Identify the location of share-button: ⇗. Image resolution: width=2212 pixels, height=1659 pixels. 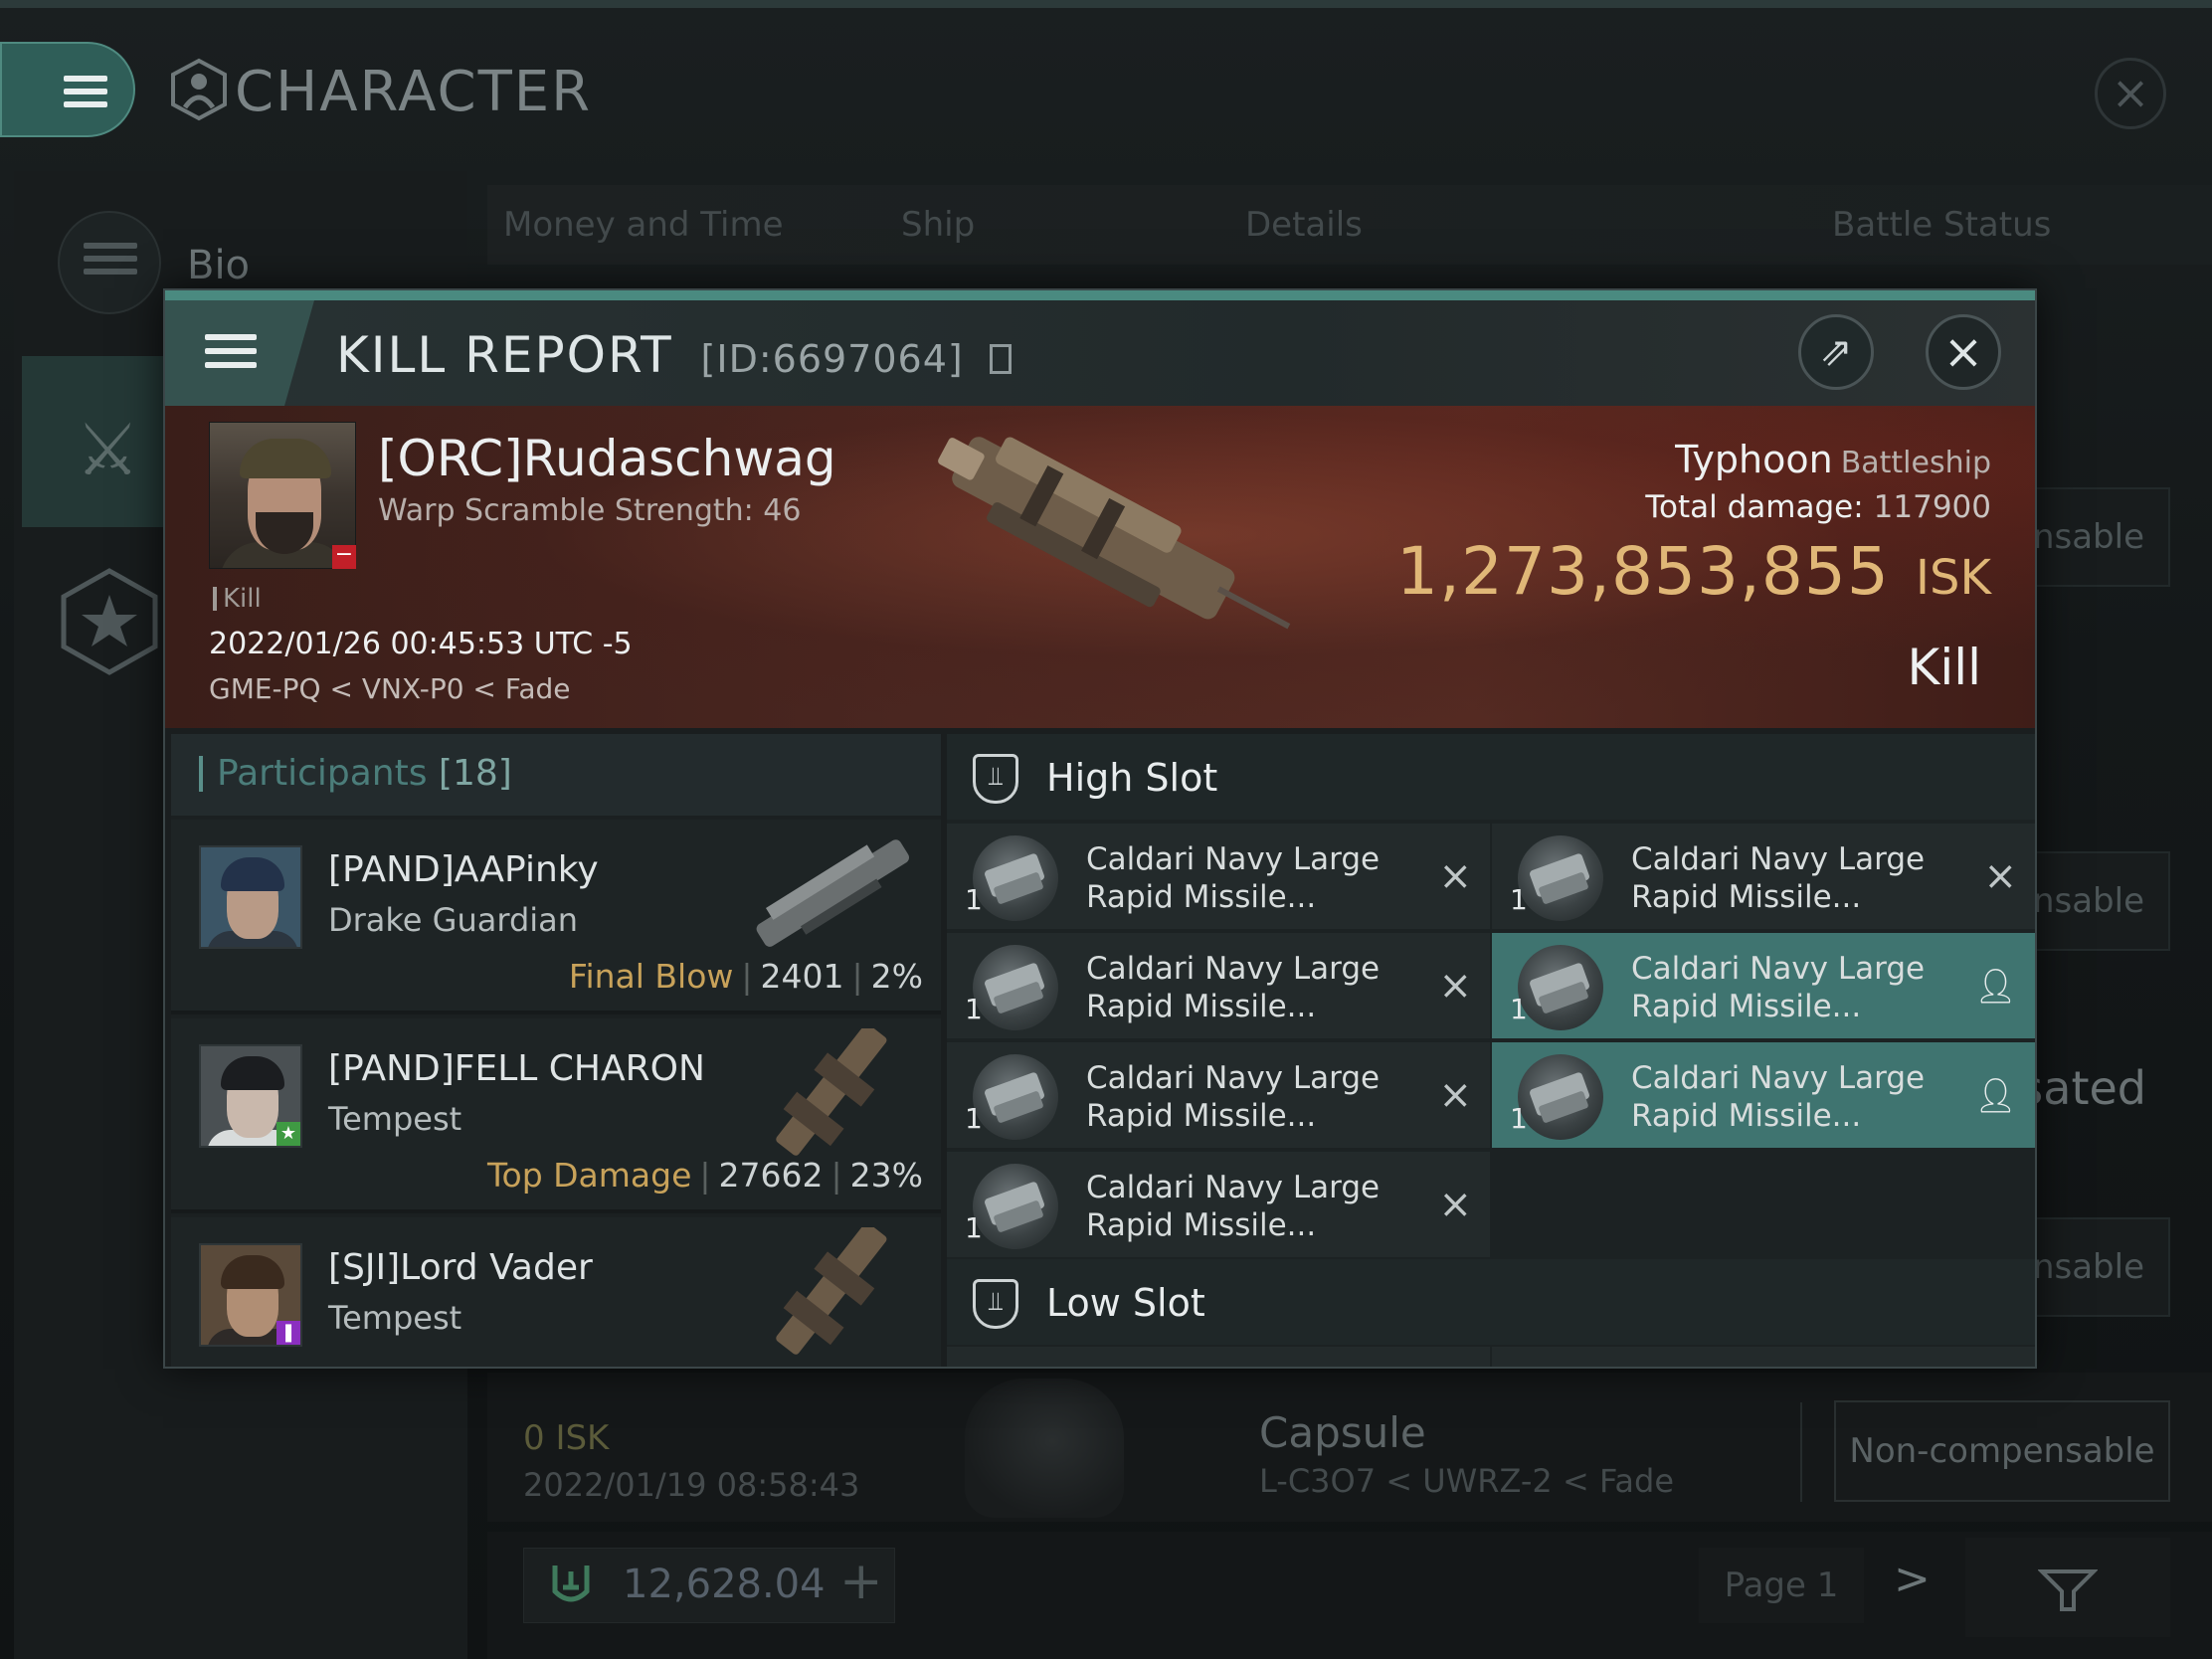
(1836, 352).